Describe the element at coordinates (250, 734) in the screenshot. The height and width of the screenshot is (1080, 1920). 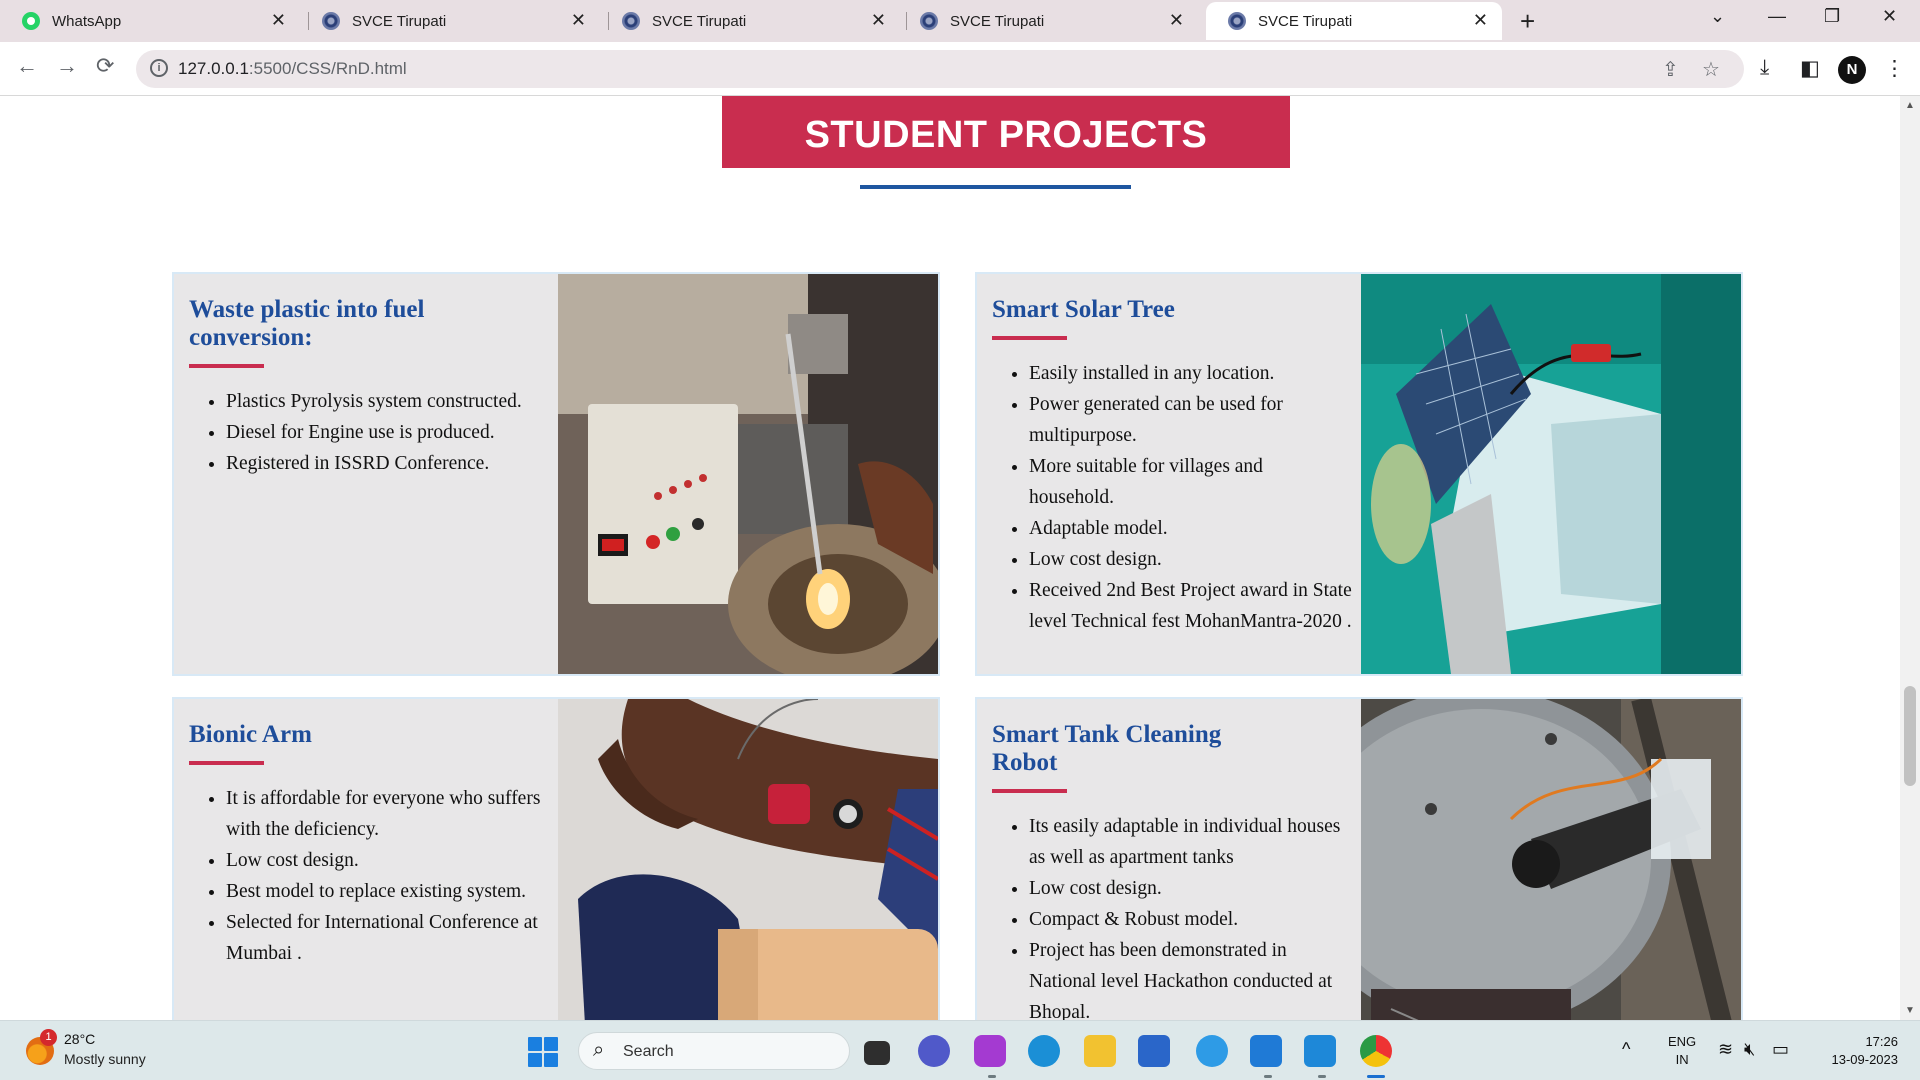
I see `project-title: Bionic Arm` at that location.